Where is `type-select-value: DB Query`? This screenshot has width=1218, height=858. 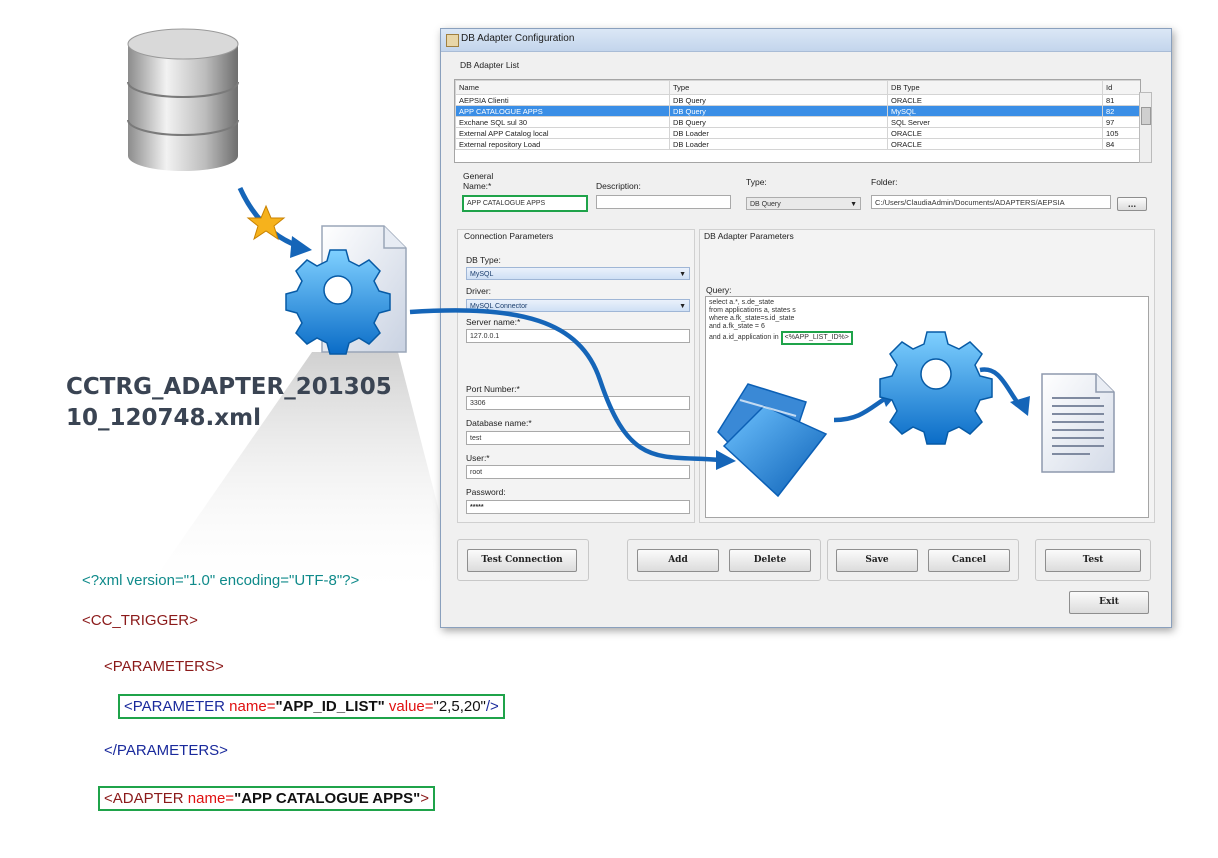 type-select-value: DB Query is located at coordinates (765, 204).